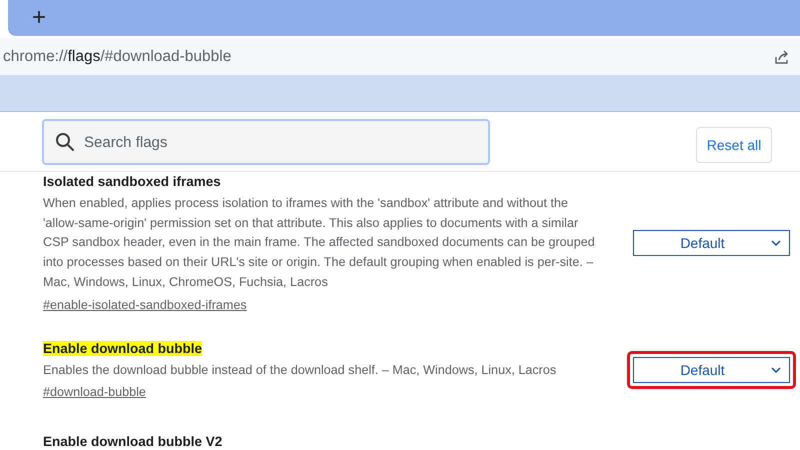 This screenshot has height=450, width=800. Describe the element at coordinates (39, 18) in the screenshot. I see `new-tab-button: +` at that location.